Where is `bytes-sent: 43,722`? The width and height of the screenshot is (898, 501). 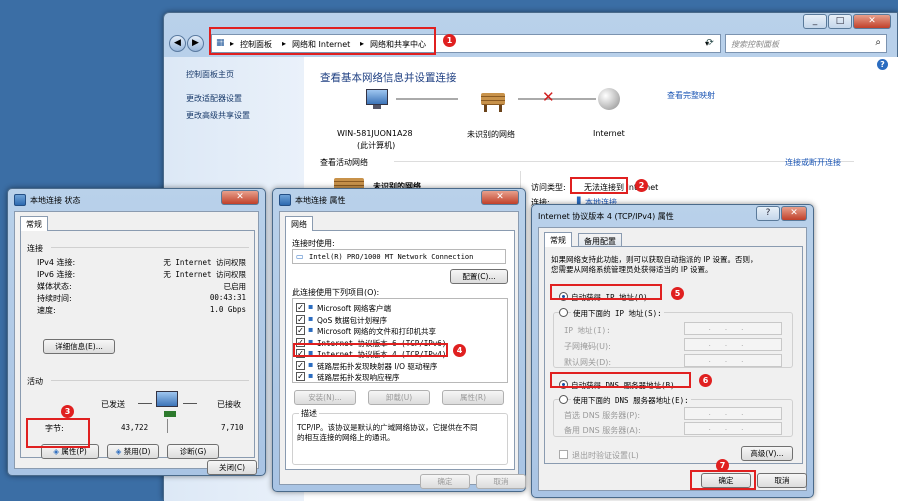
bytes-sent: 43,722 is located at coordinates (135, 427).